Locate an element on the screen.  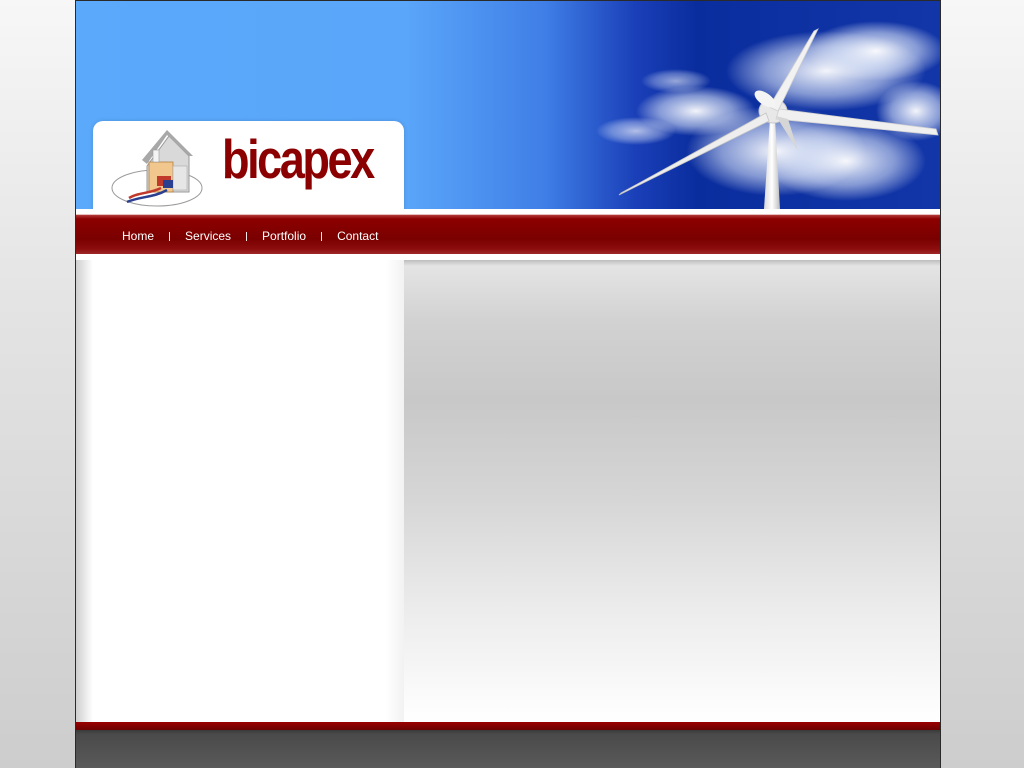
footer-accent-line is located at coordinates (508, 726).